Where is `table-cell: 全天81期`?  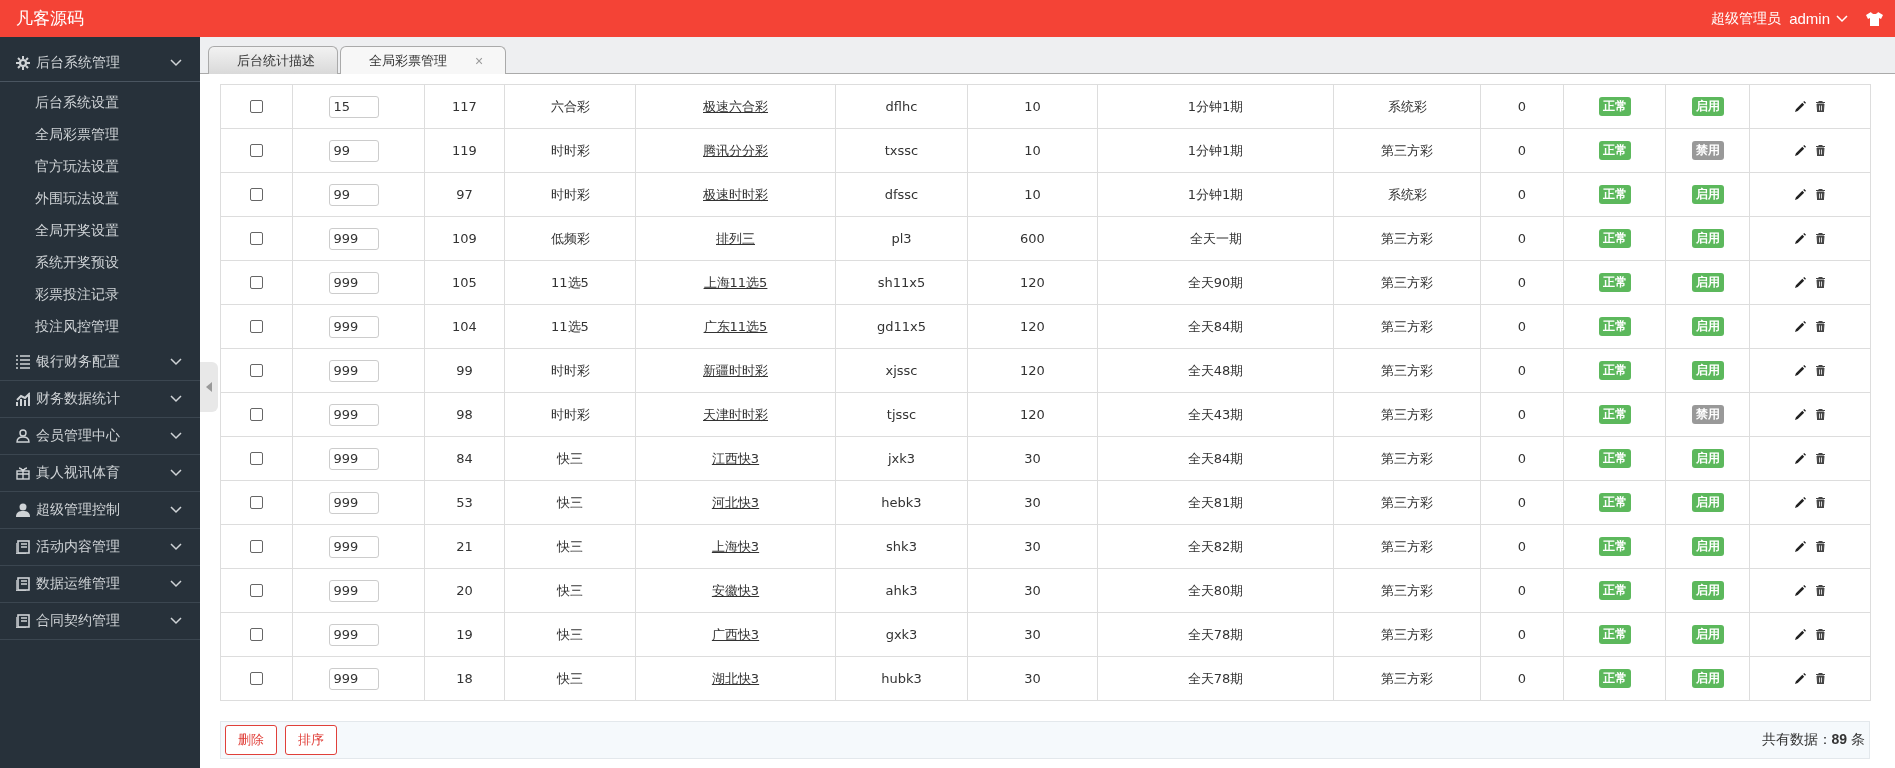 table-cell: 全天81期 is located at coordinates (1215, 502).